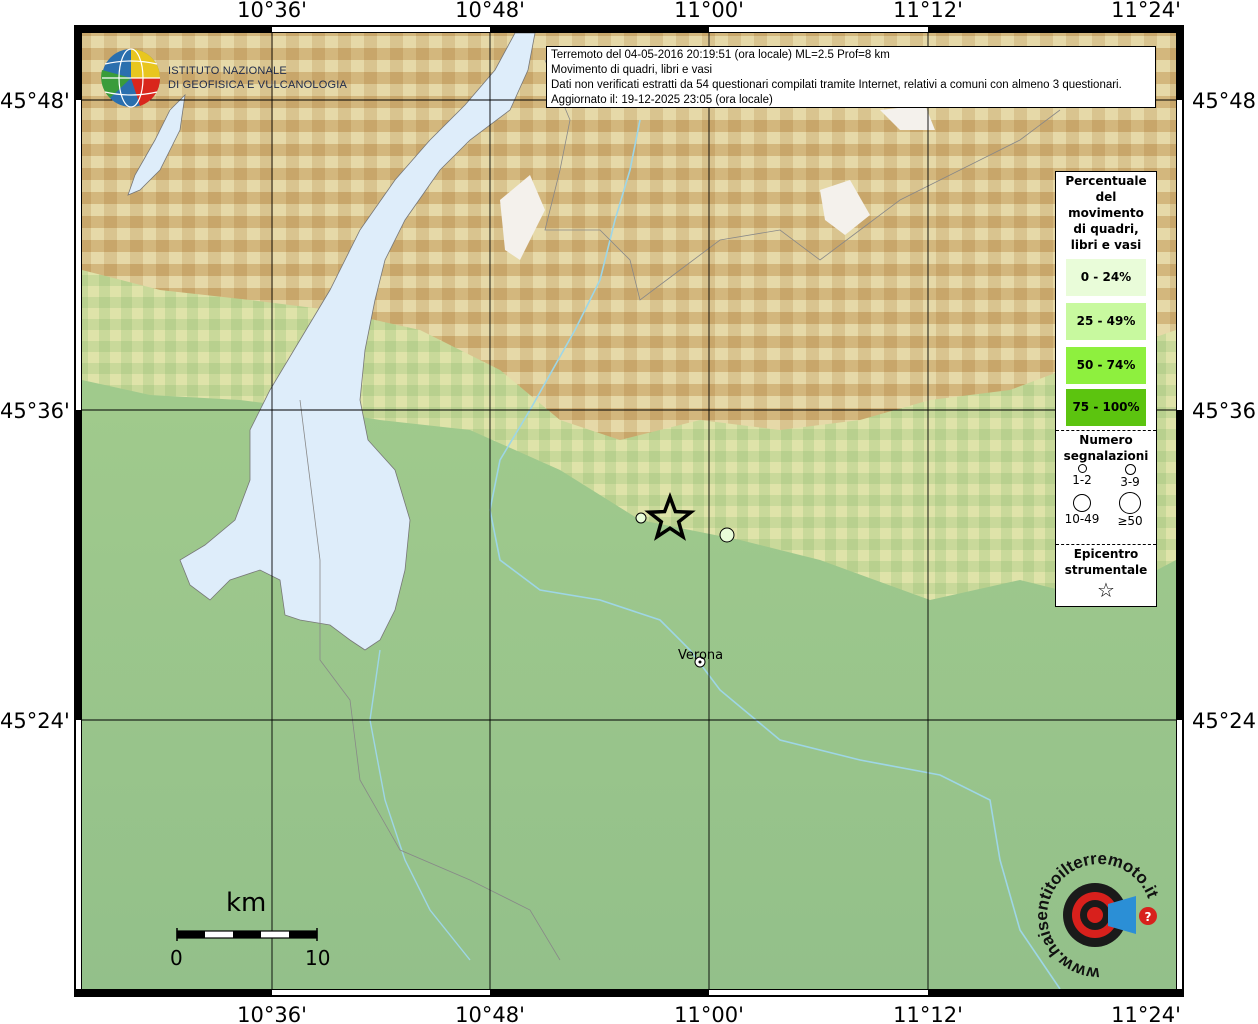 The width and height of the screenshot is (1258, 1024). Describe the element at coordinates (1082, 468) in the screenshot. I see `circle-small-icon` at that location.